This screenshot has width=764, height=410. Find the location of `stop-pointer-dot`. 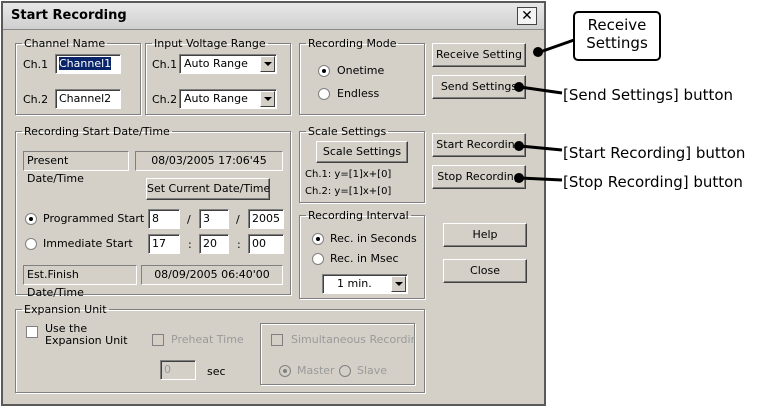

stop-pointer-dot is located at coordinates (519, 178).